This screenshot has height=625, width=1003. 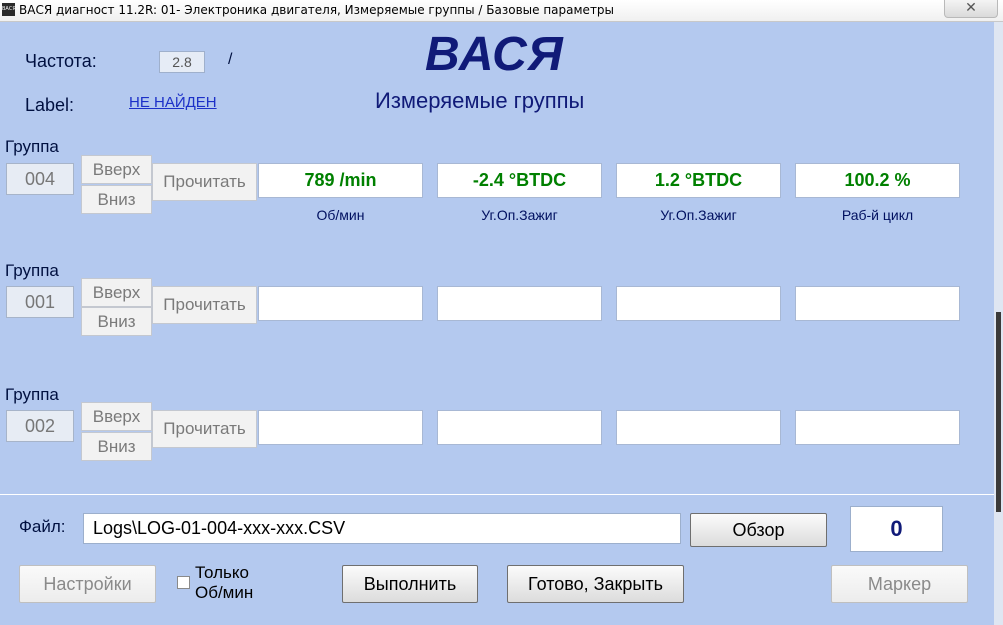 What do you see at coordinates (896, 529) in the screenshot?
I see `record-counter: 0` at bounding box center [896, 529].